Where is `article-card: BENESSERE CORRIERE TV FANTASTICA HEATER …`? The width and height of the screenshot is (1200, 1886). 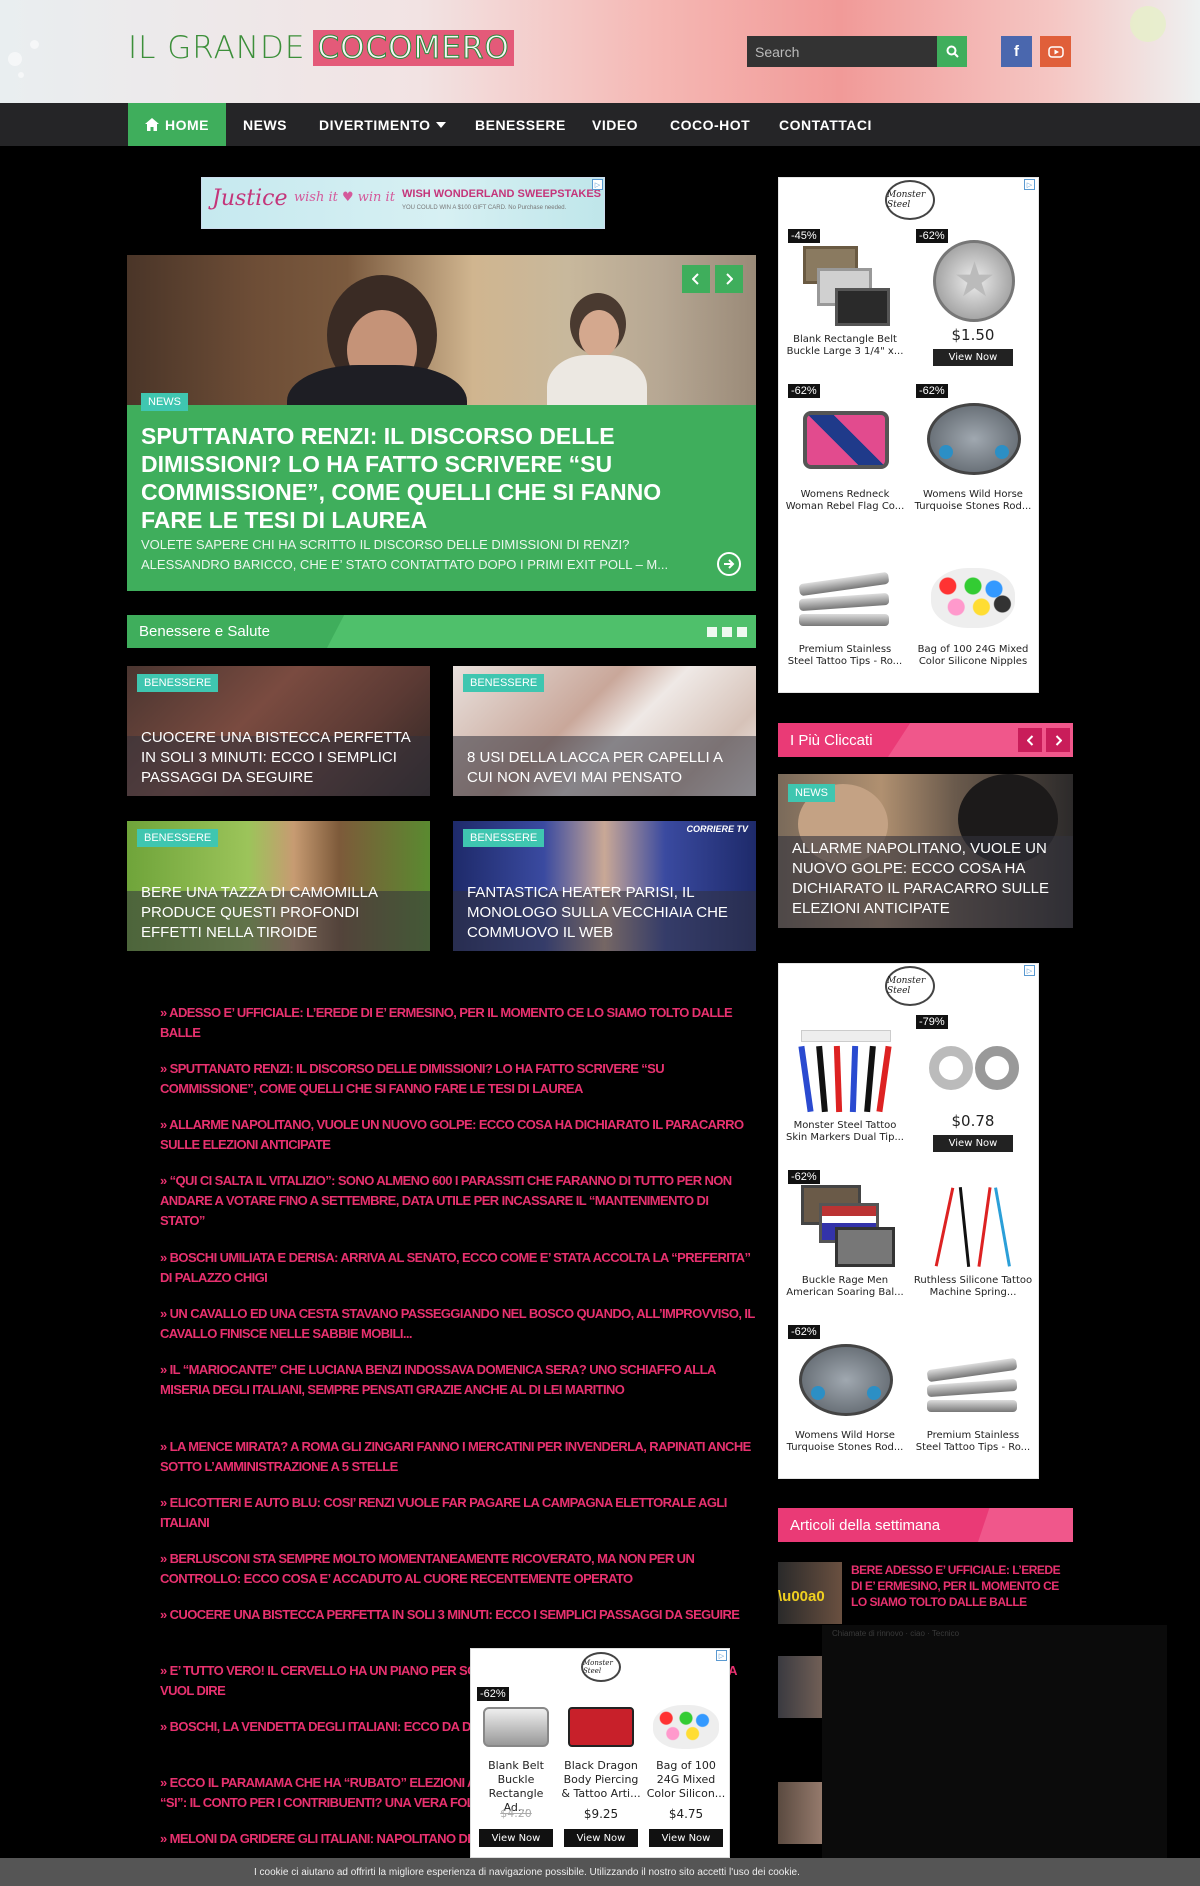
article-card: BENESSERE CORRIERE TV FANTASTICA HEATER … is located at coordinates (604, 886).